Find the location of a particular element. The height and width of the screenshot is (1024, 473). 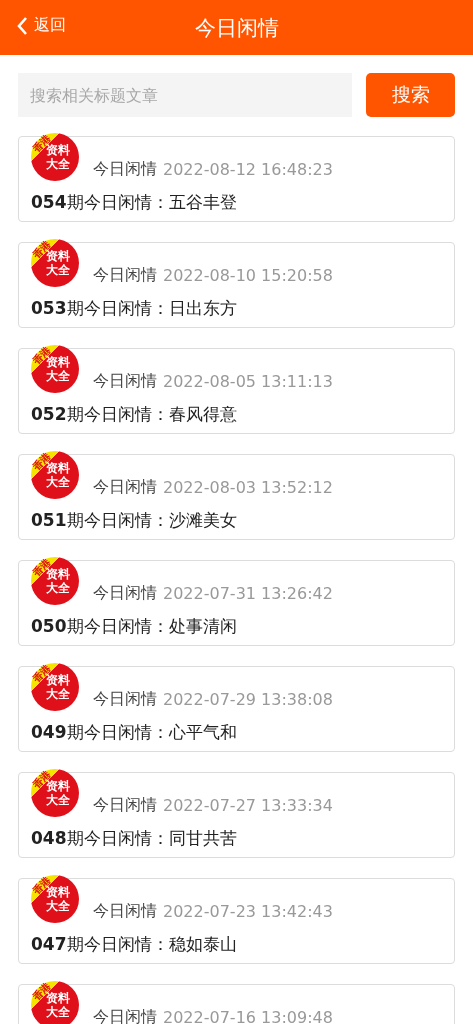

article-card: 香港 资料 大全 今日闲情 2022-08-10 15:20:58 053期今日闲情：日出东方 is located at coordinates (236, 285).